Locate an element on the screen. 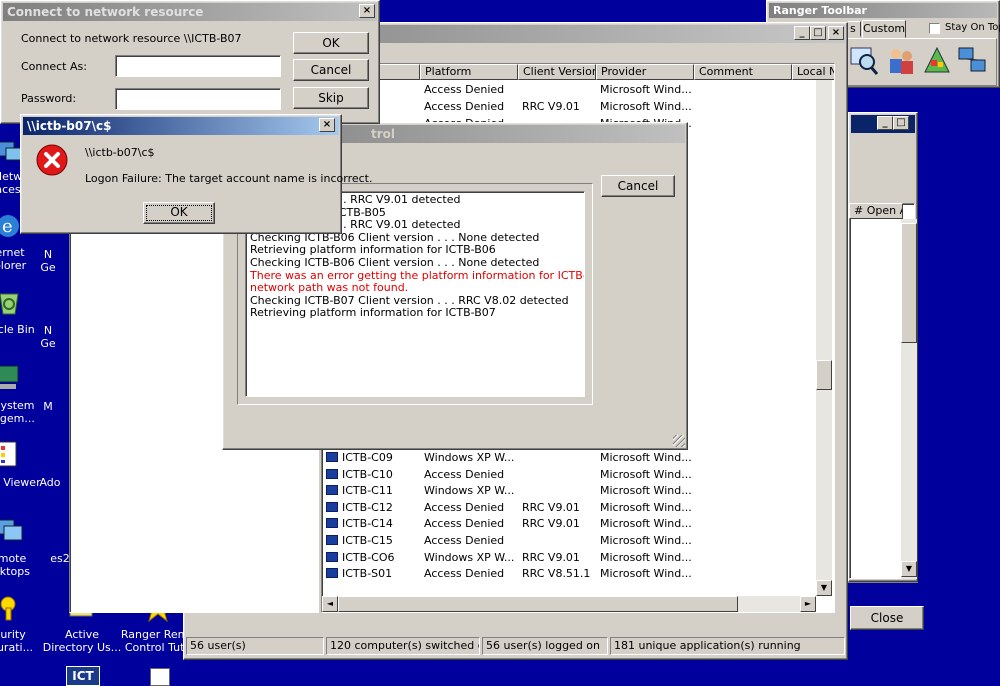  cell-name: ICTB-S01 is located at coordinates (372, 574).